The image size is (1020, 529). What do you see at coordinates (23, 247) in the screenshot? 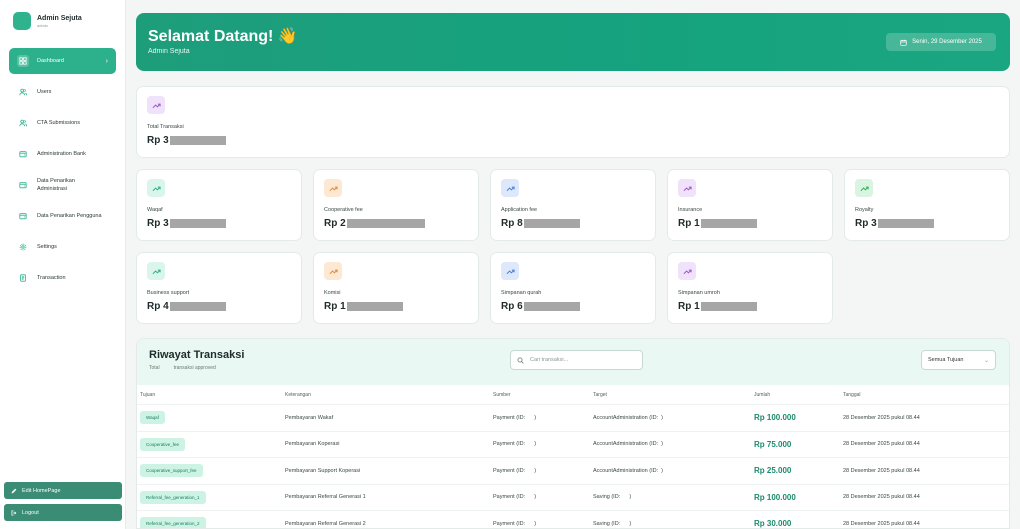
I see `gear-icon` at bounding box center [23, 247].